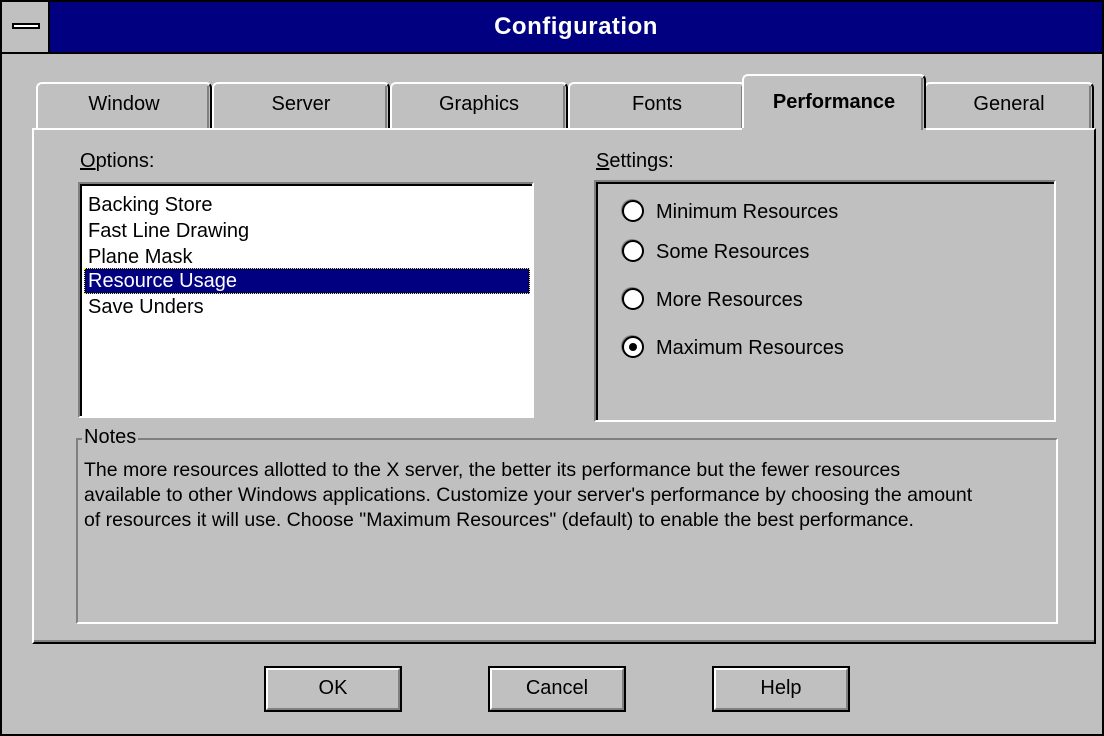 This screenshot has height=736, width=1104. I want to click on radio-label: Some Resources, so click(733, 252).